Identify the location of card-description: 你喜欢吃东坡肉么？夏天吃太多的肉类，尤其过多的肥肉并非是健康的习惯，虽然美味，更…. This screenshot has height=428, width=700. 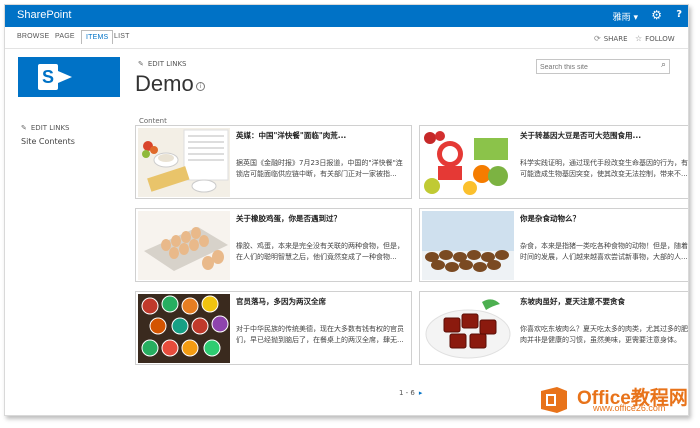
(604, 334).